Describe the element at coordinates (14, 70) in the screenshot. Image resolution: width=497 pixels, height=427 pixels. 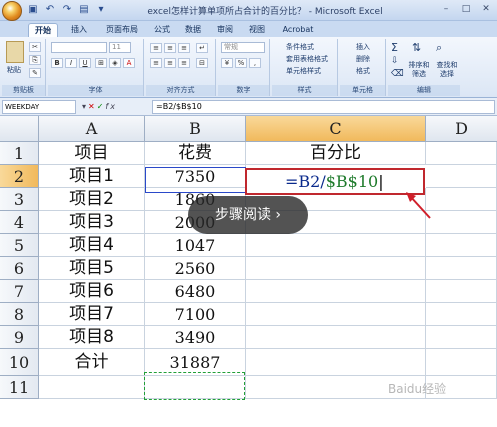
I see `paste-button: 粘贴` at that location.